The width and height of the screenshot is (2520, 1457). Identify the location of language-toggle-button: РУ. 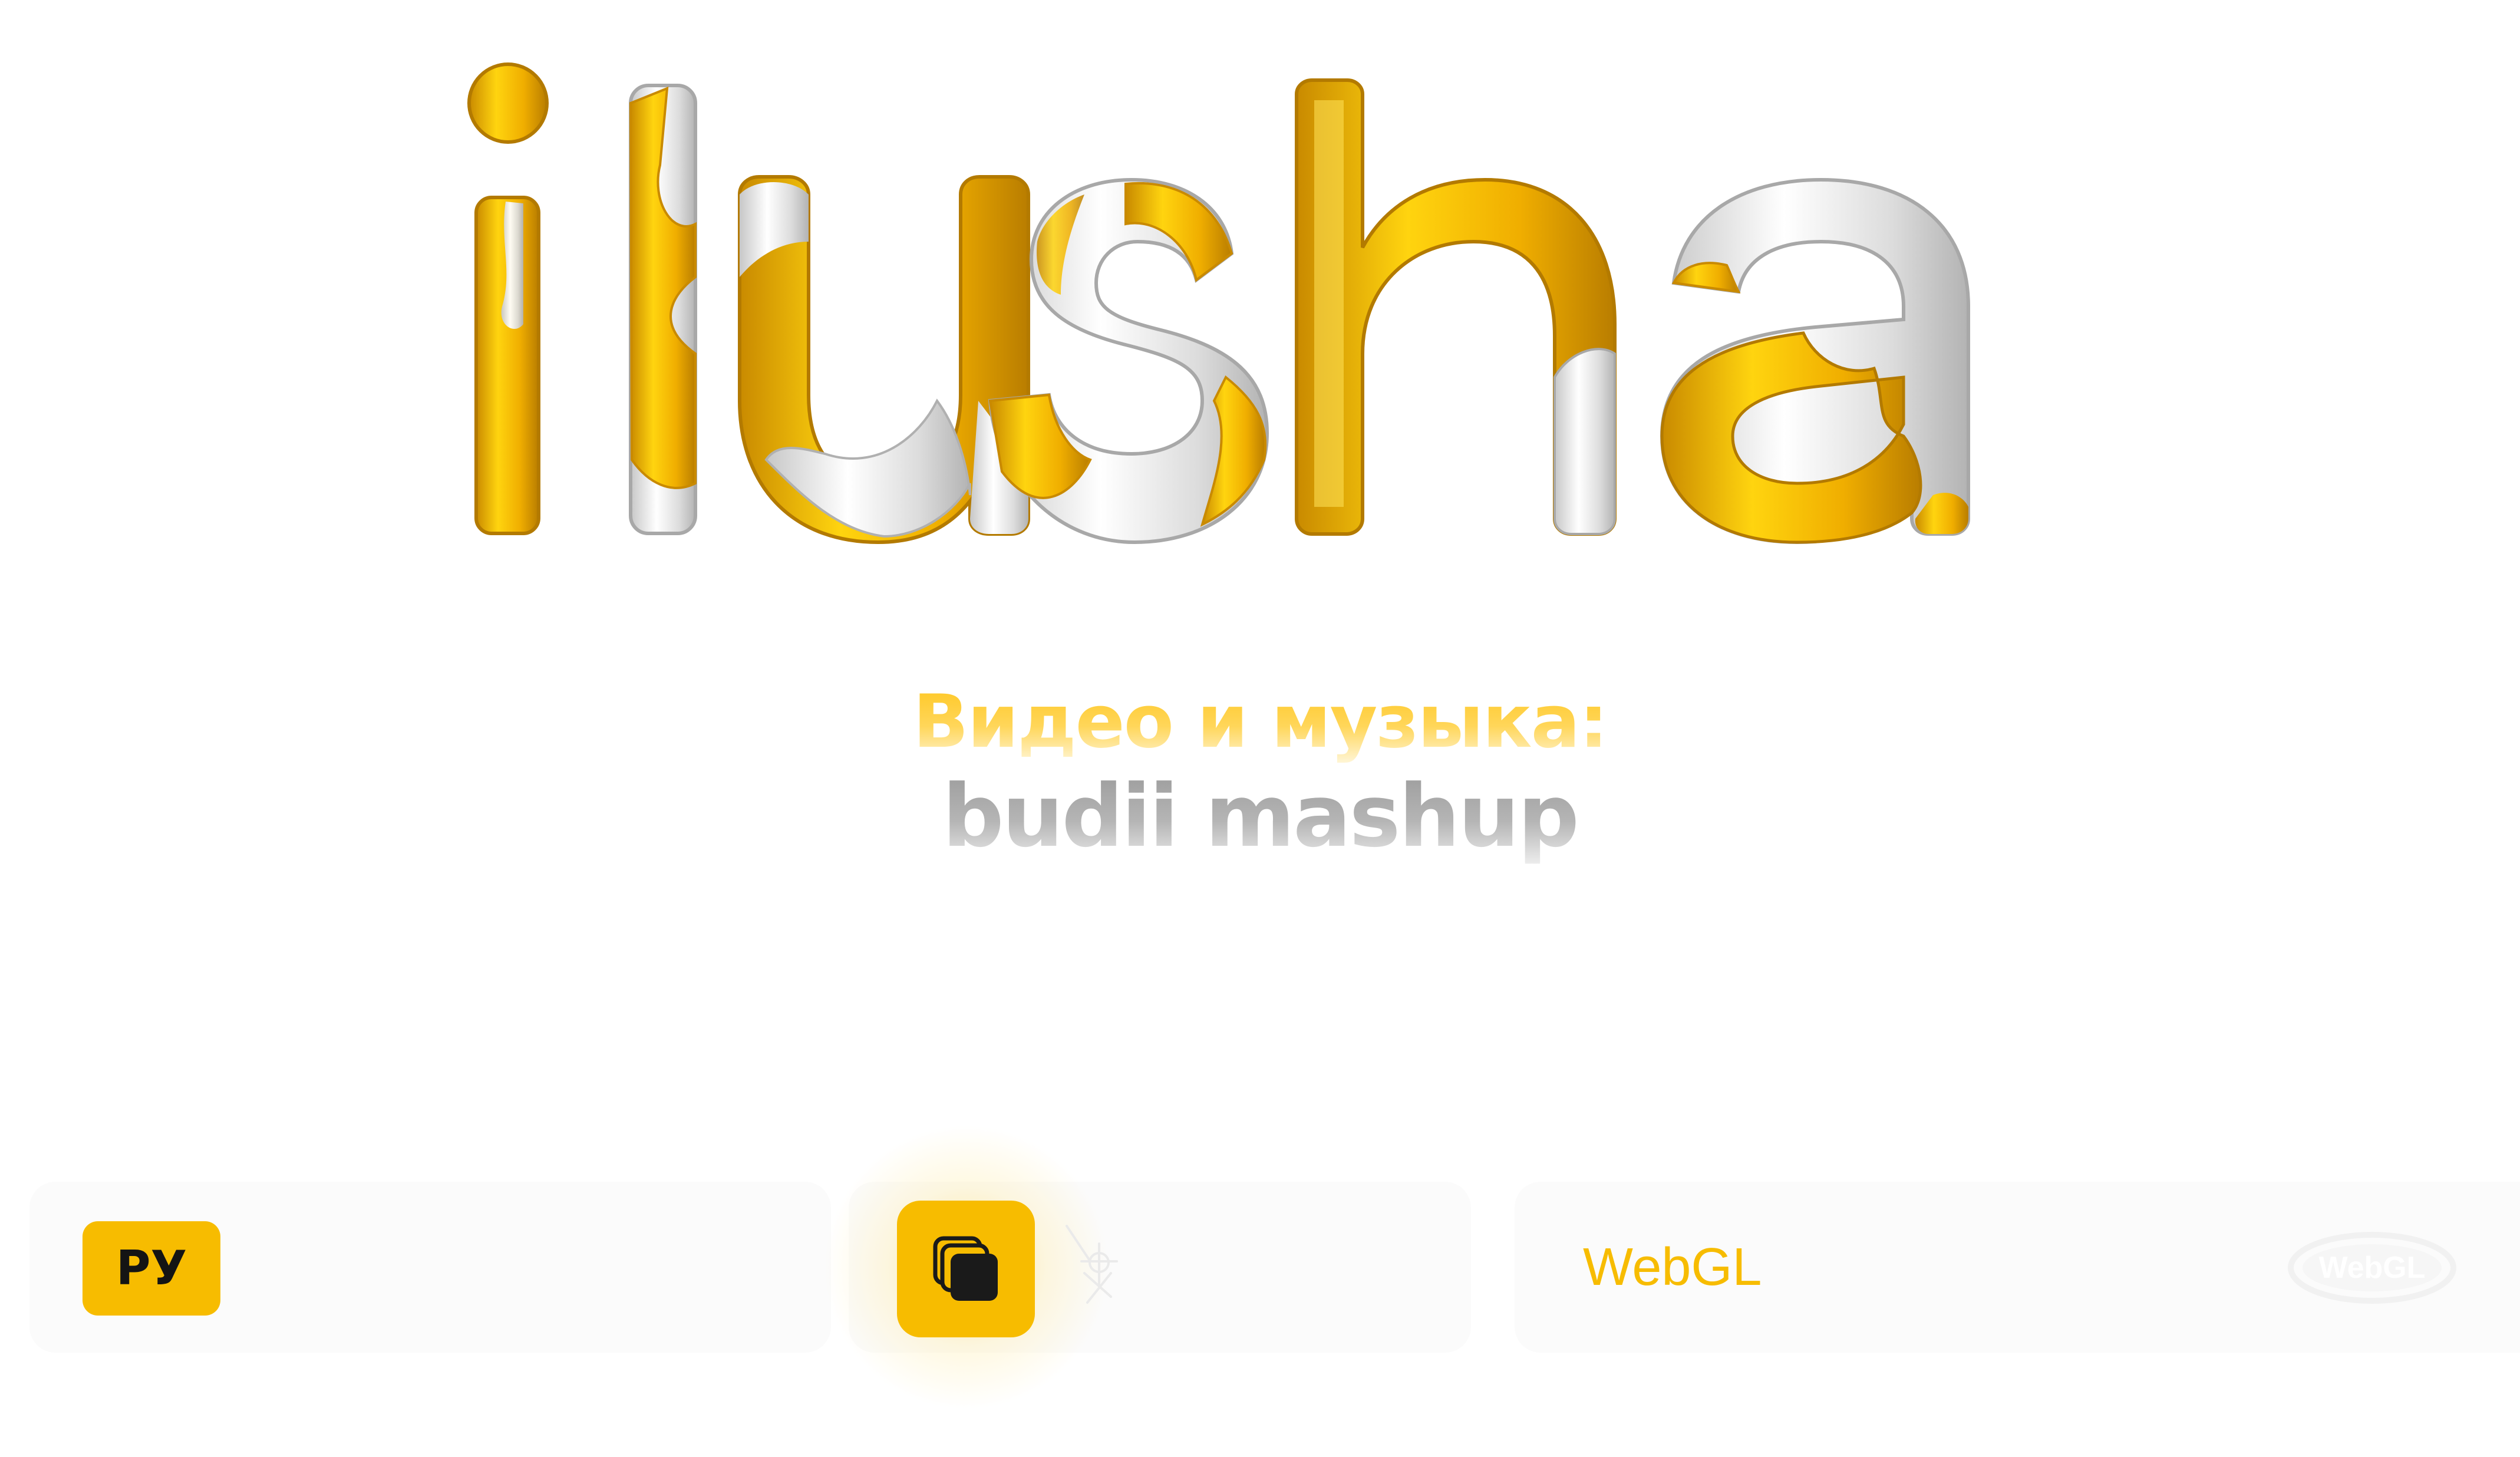
(151, 1268).